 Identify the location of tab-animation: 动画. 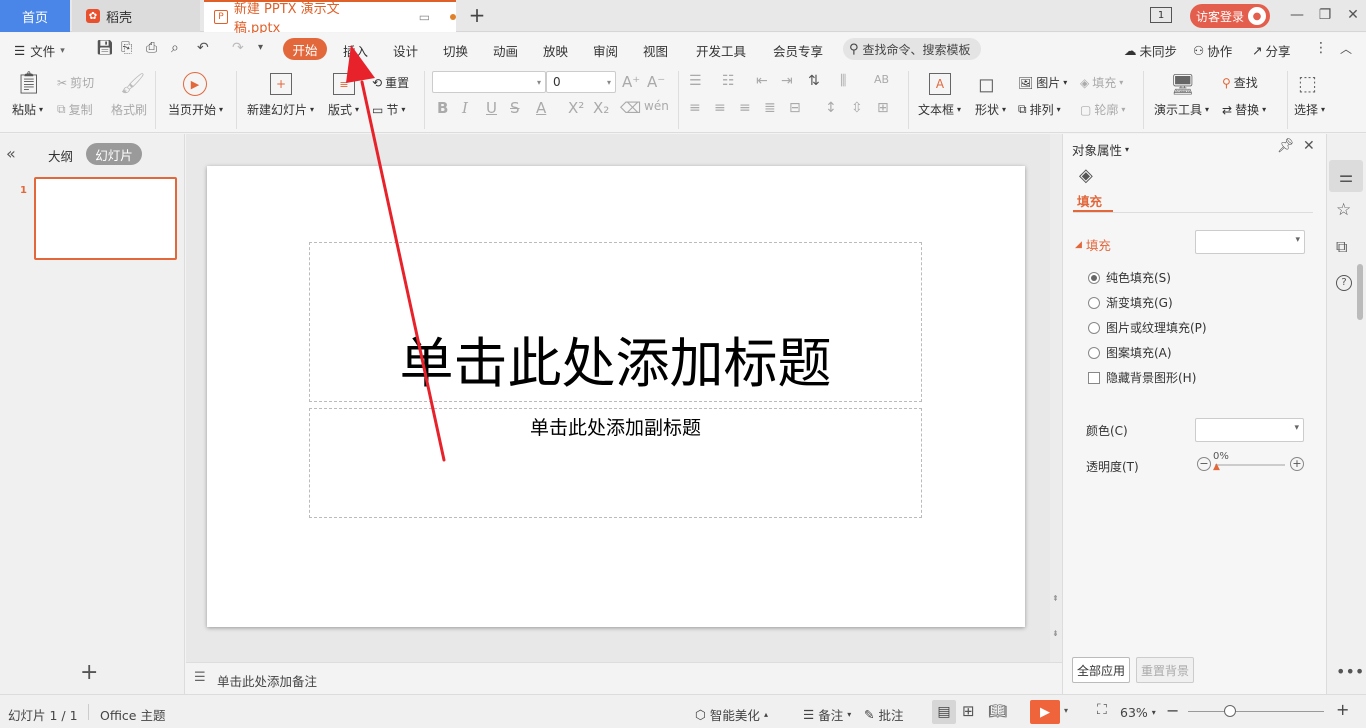
(505, 50).